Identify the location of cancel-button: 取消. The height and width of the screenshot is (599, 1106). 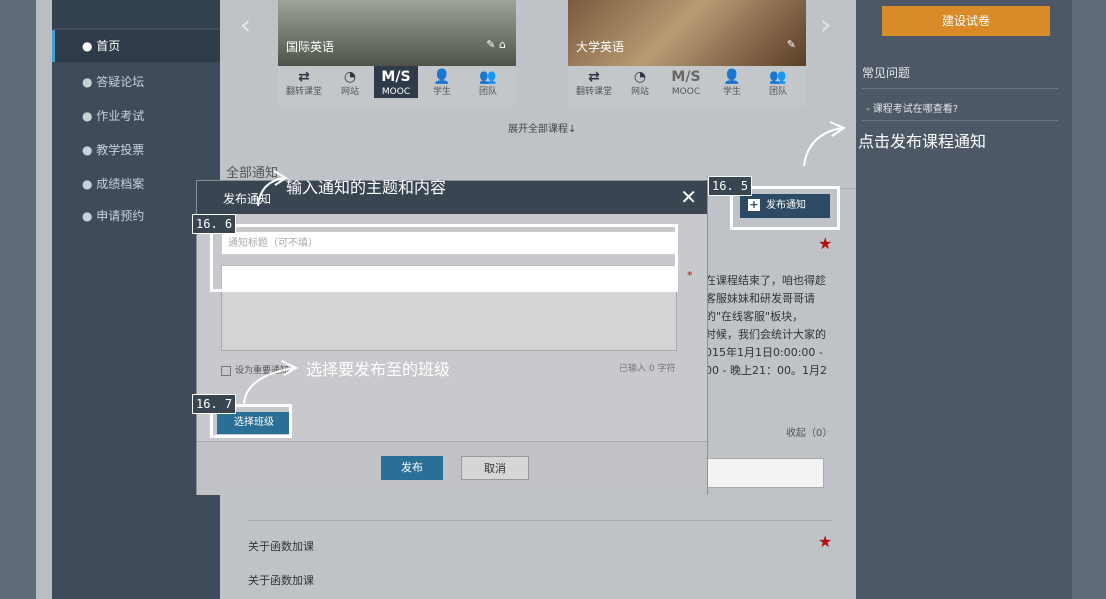
(495, 468).